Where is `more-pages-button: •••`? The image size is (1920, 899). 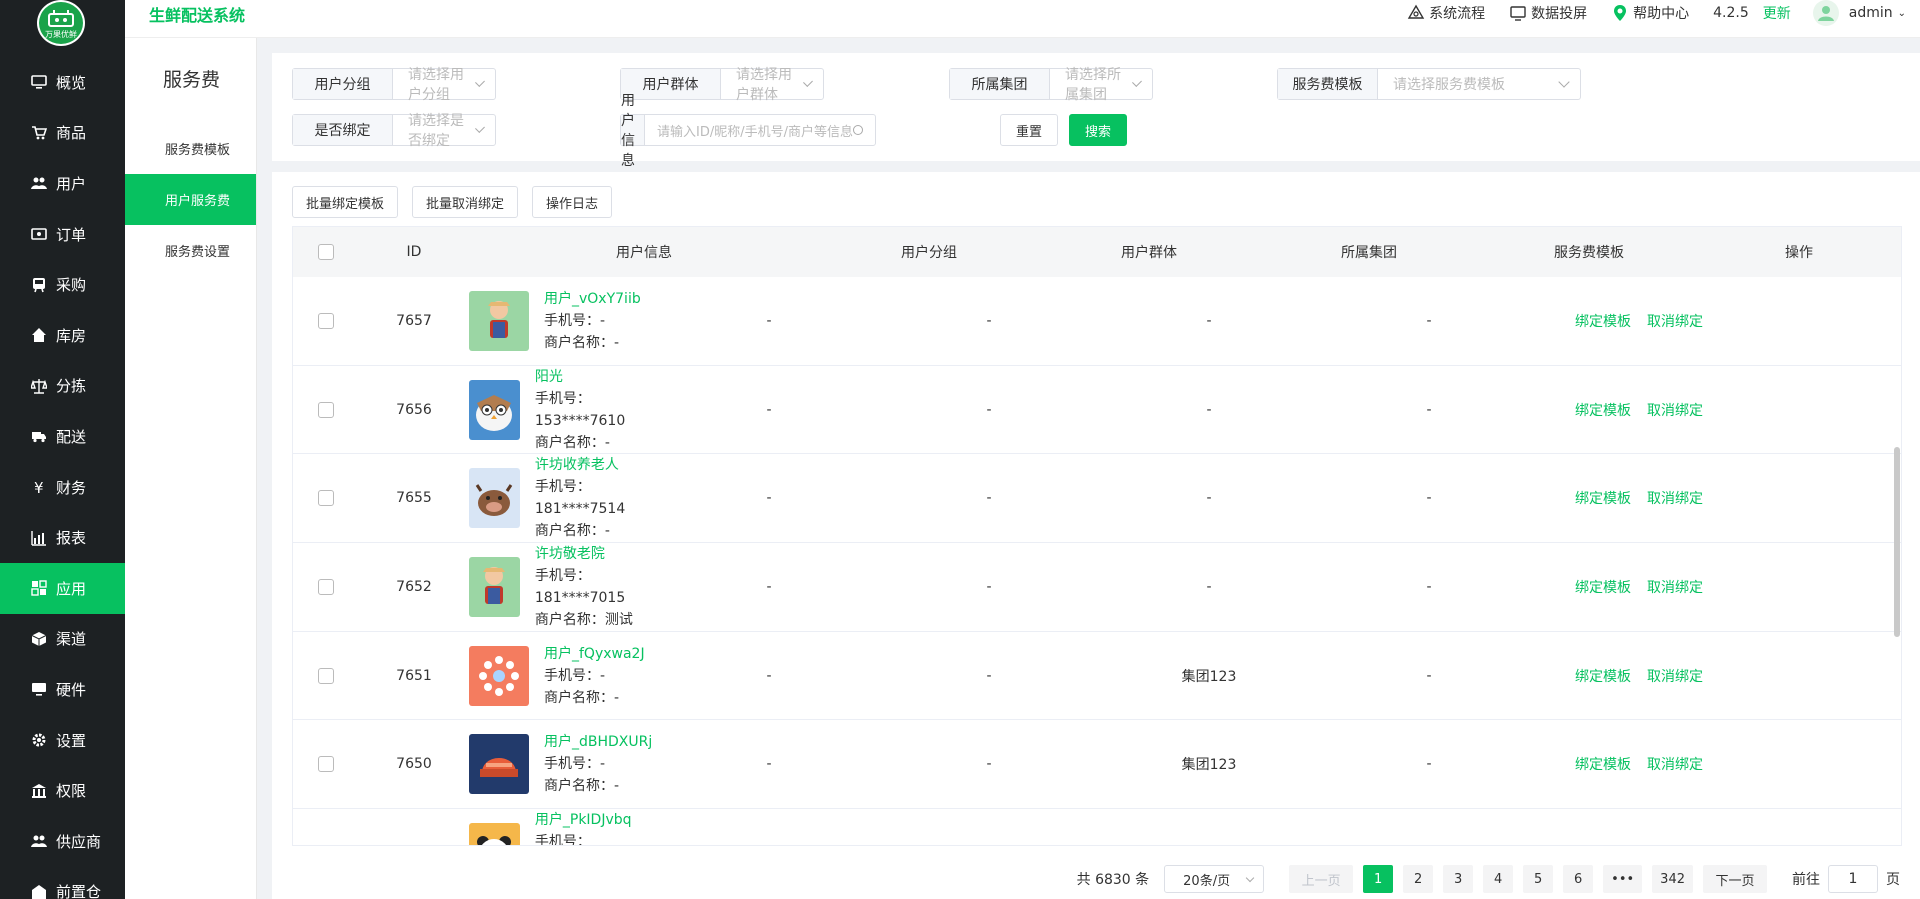
more-pages-button: ••• is located at coordinates (1623, 879).